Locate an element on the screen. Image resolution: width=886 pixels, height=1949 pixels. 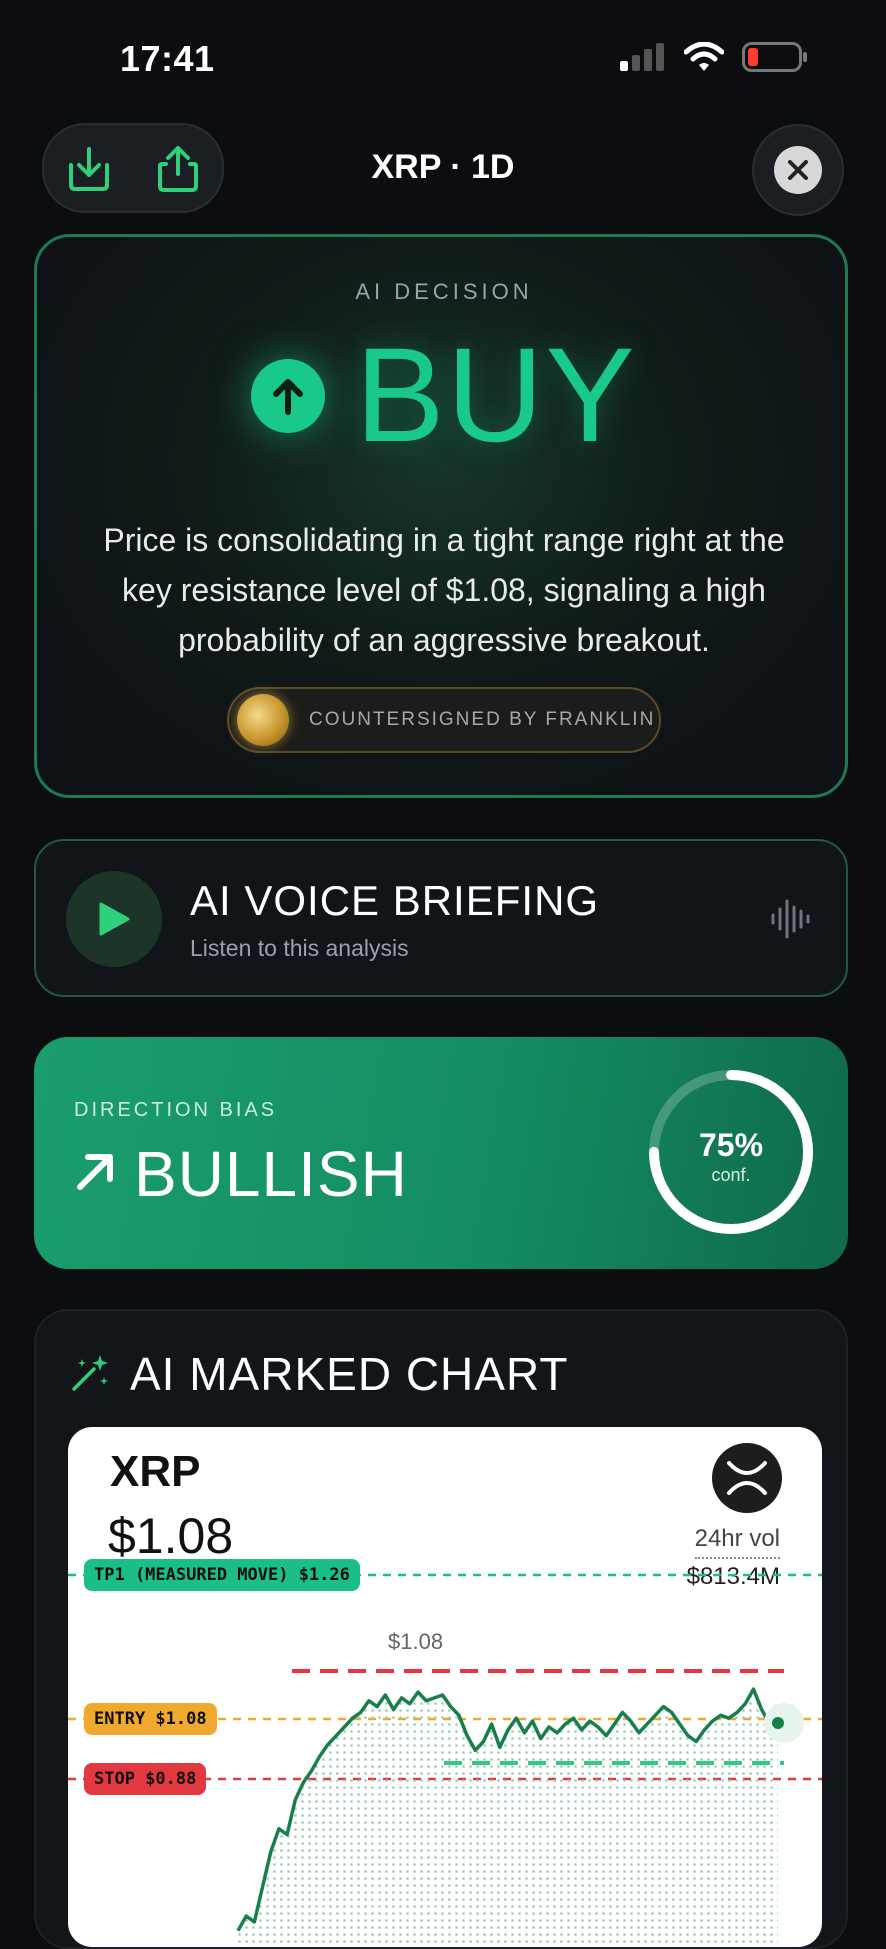
signal-icon is located at coordinates (642, 57).